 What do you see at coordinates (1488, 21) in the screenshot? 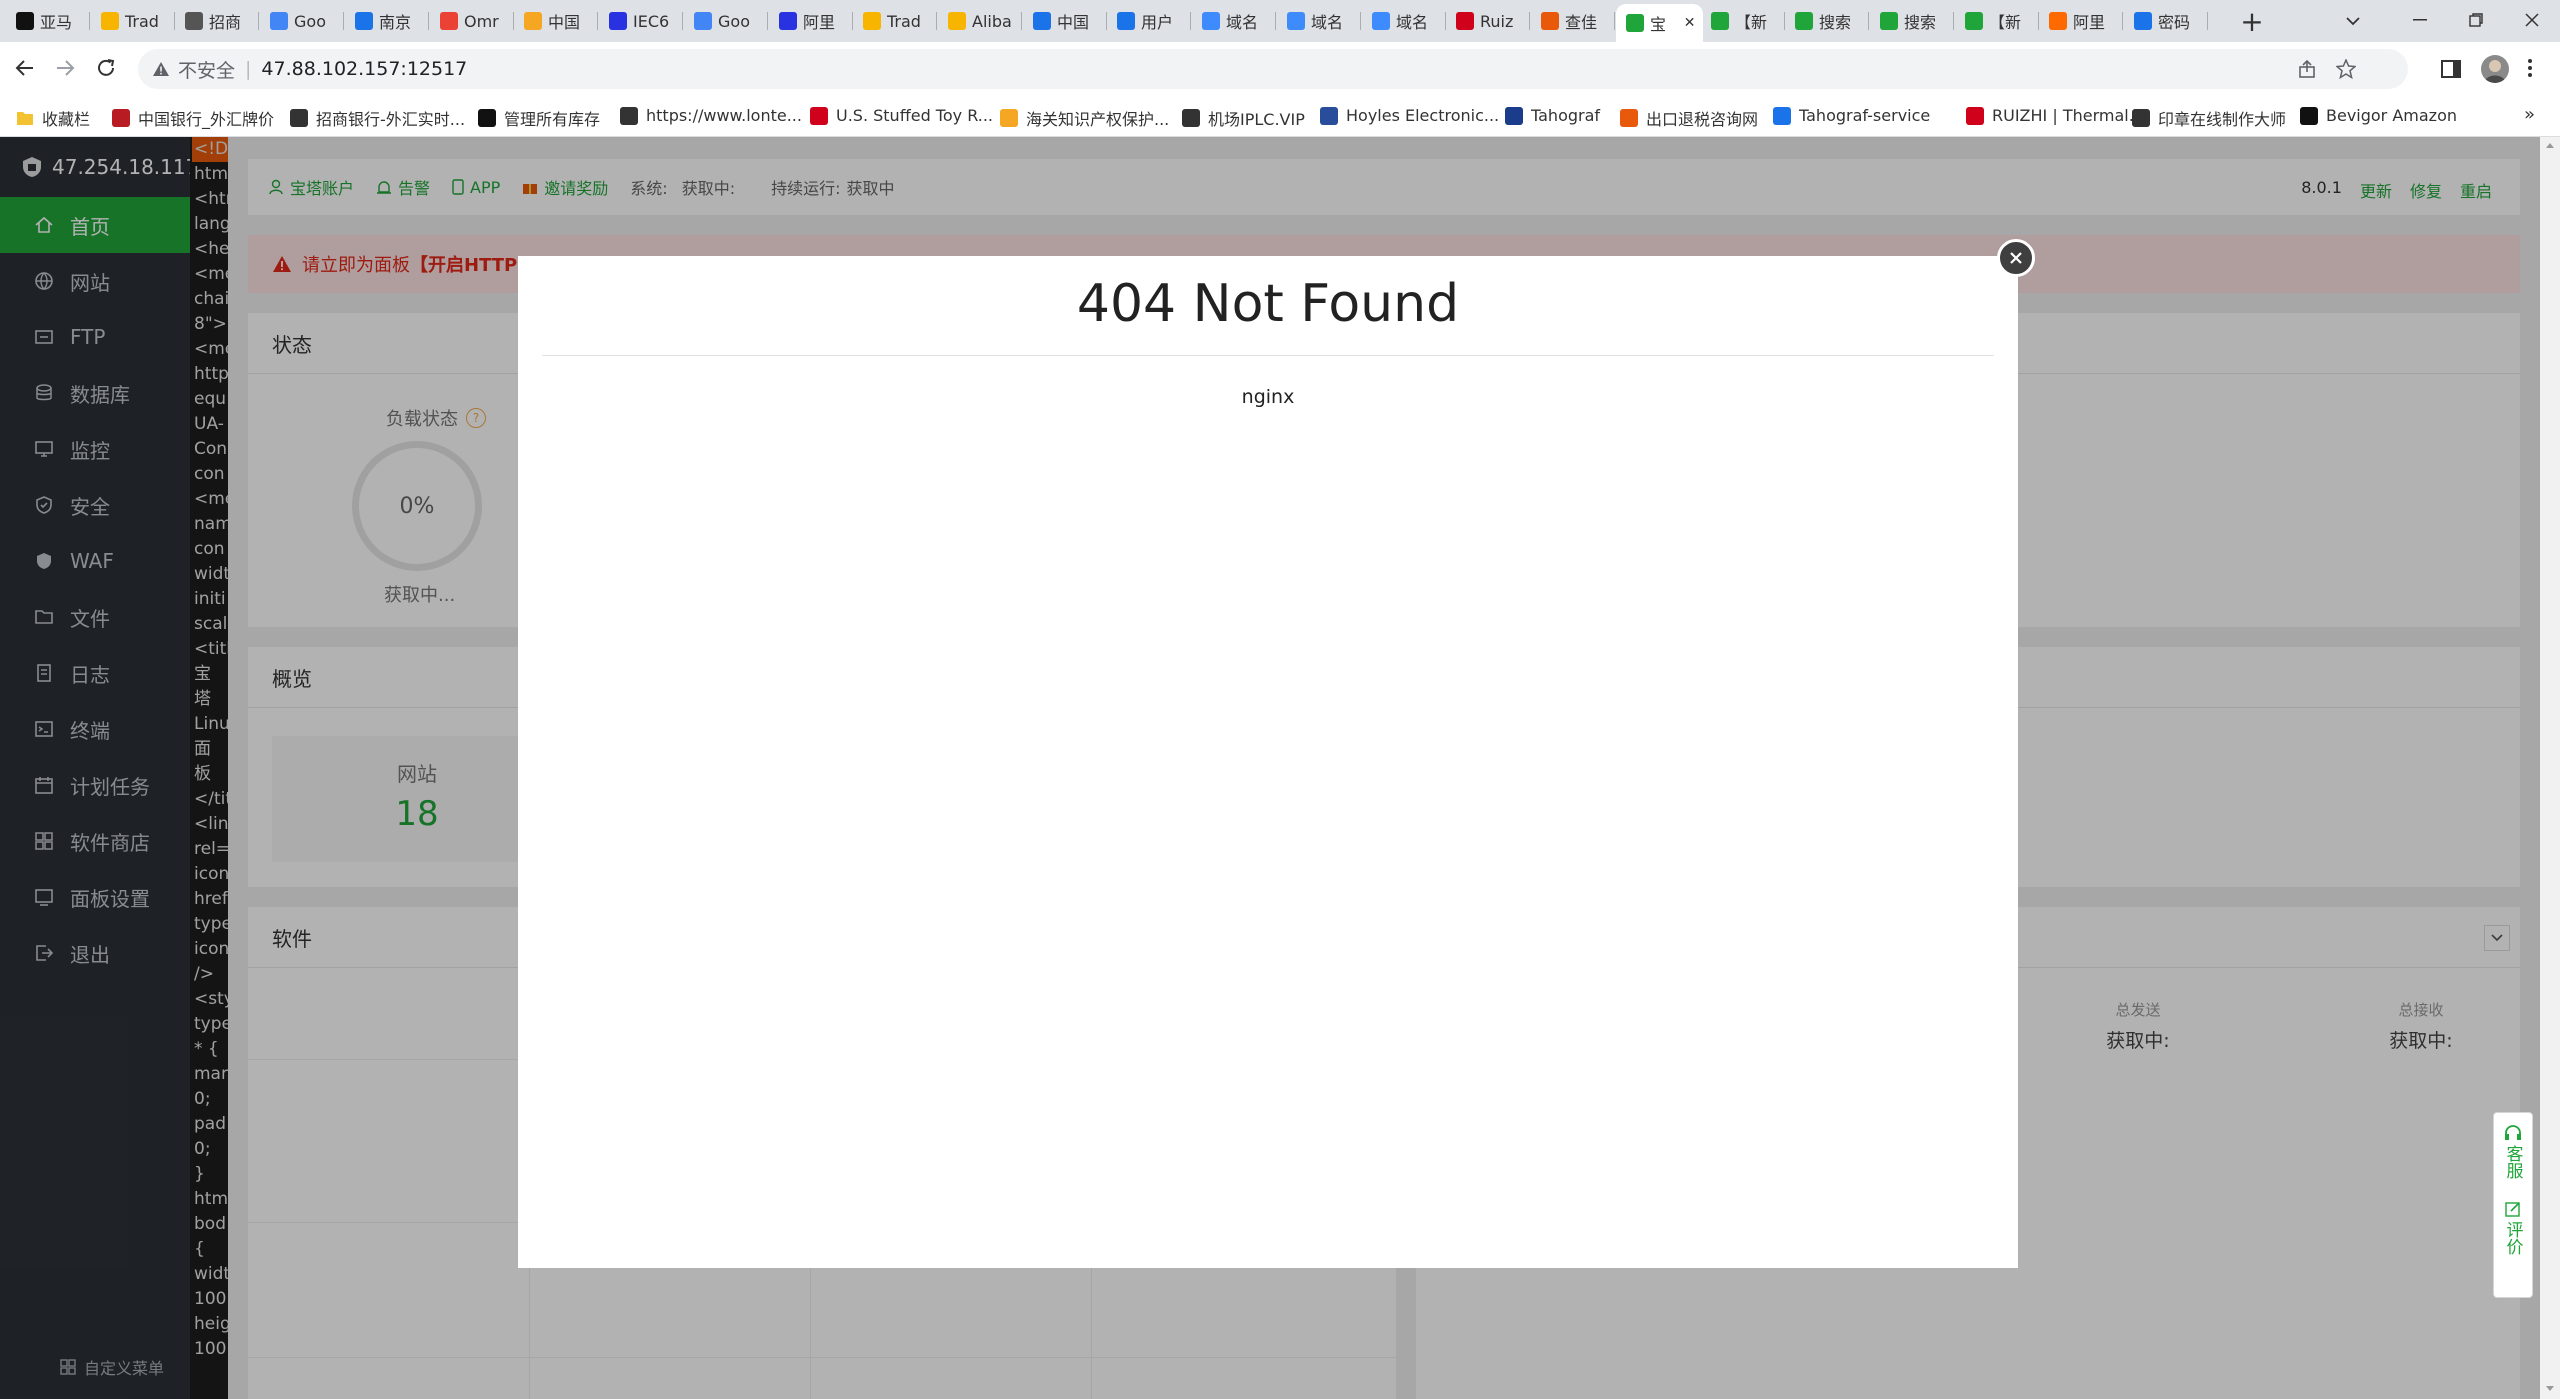
I see `browser-tab: Ruiz` at bounding box center [1488, 21].